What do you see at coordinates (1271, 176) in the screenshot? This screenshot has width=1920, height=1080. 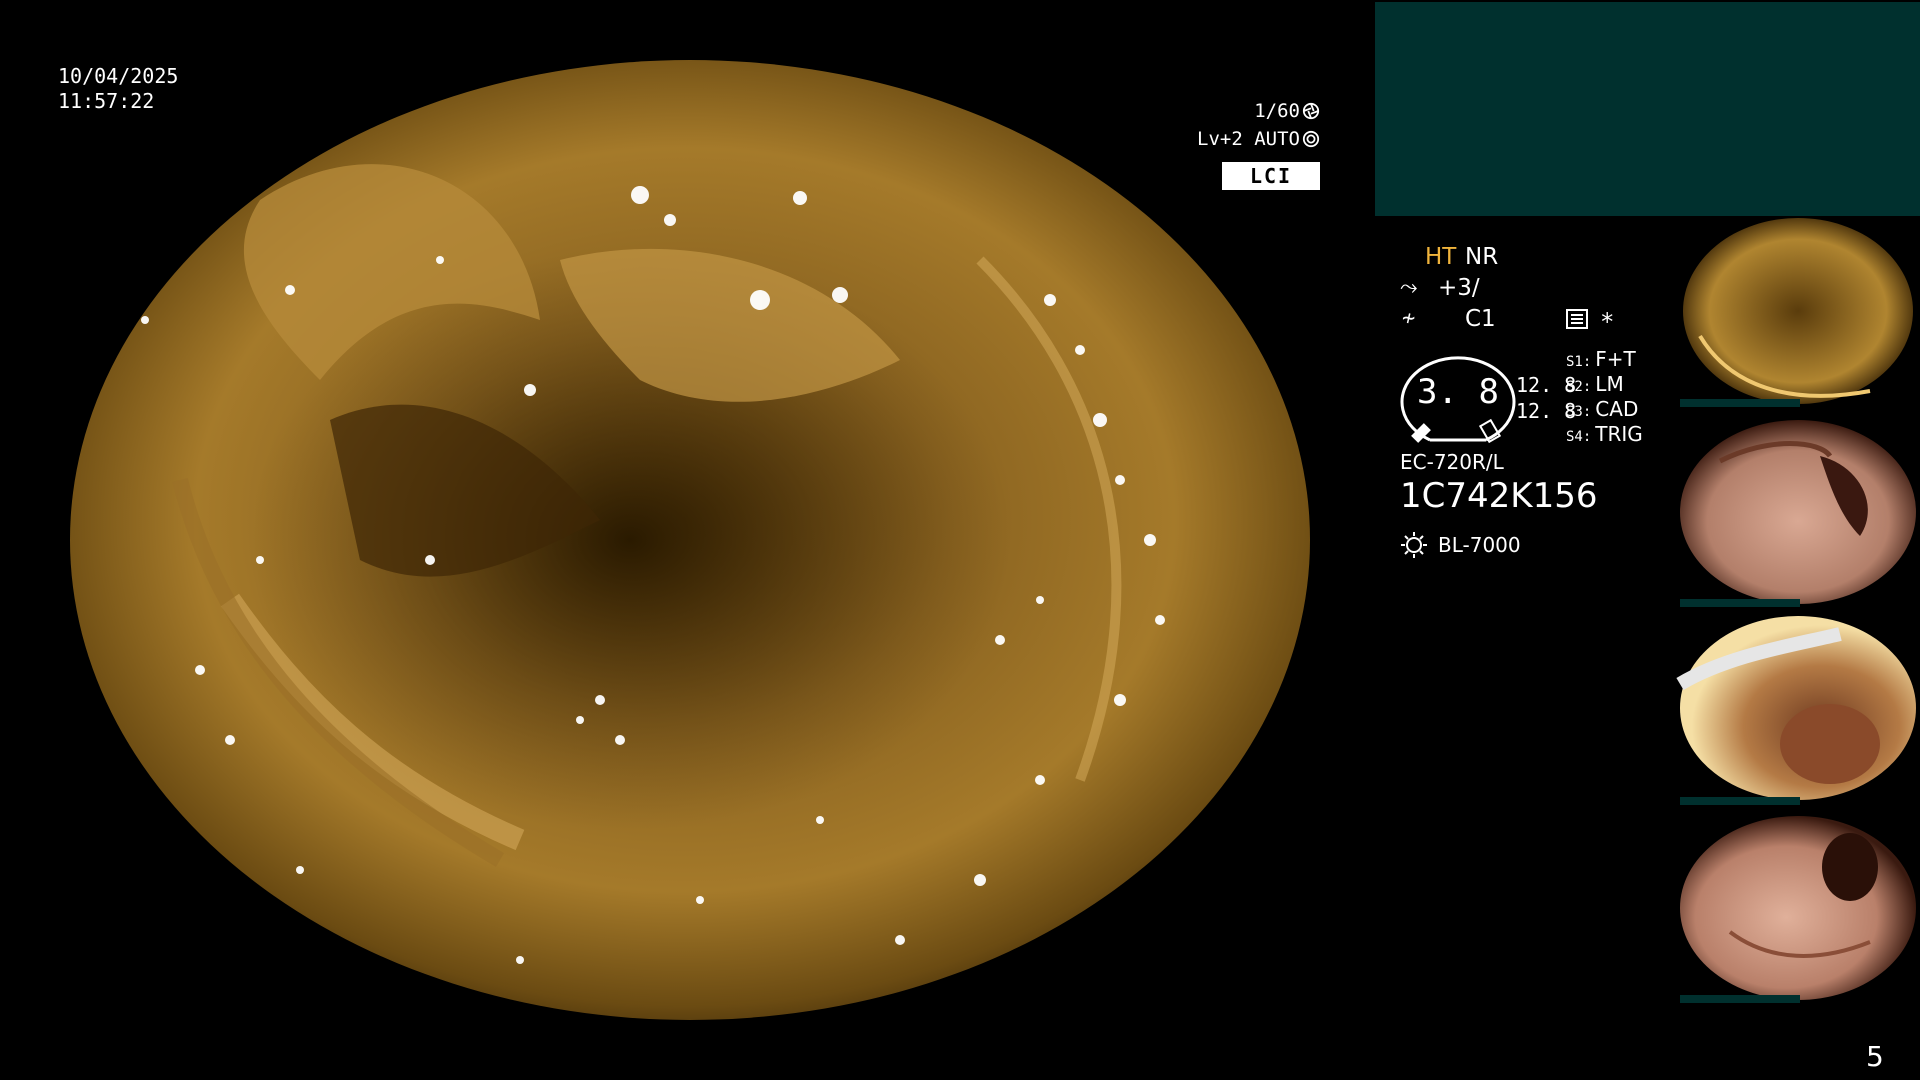 I see `imaging-mode-badge: LCI` at bounding box center [1271, 176].